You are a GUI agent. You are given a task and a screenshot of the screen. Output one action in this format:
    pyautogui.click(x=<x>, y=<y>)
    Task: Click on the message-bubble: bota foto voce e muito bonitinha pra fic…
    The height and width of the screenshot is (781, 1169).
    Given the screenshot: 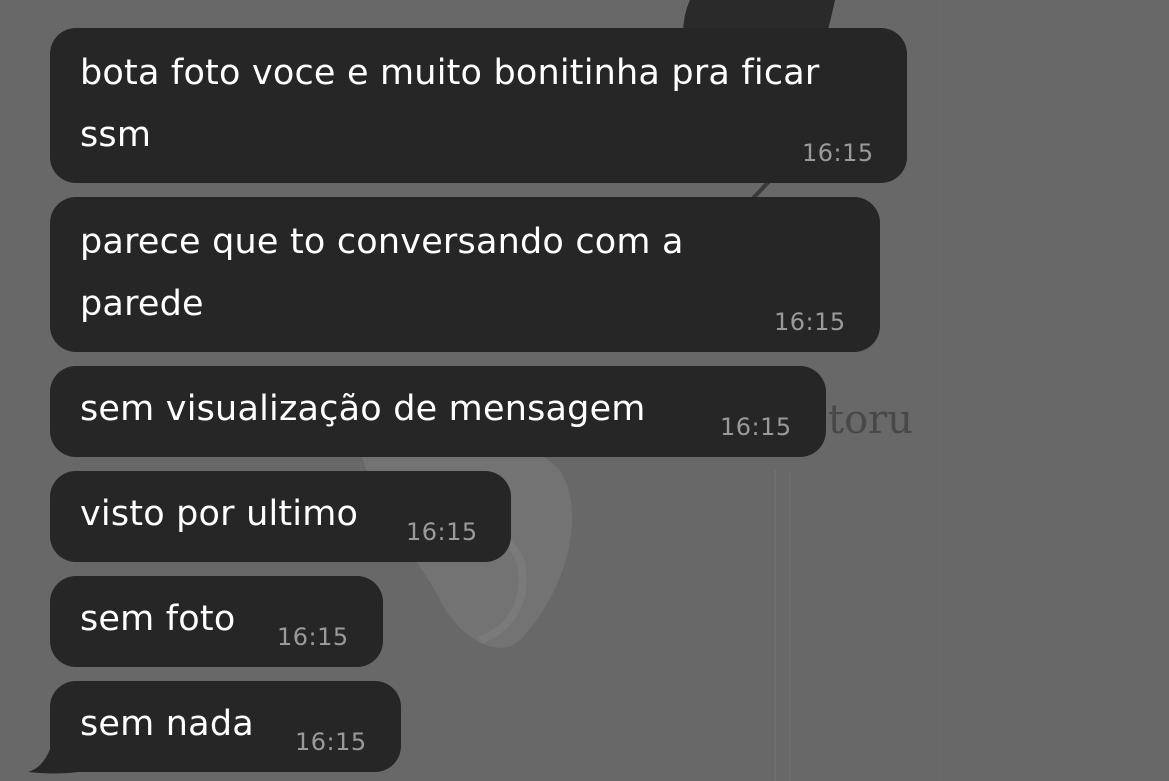 What is the action you would take?
    pyautogui.click(x=478, y=105)
    